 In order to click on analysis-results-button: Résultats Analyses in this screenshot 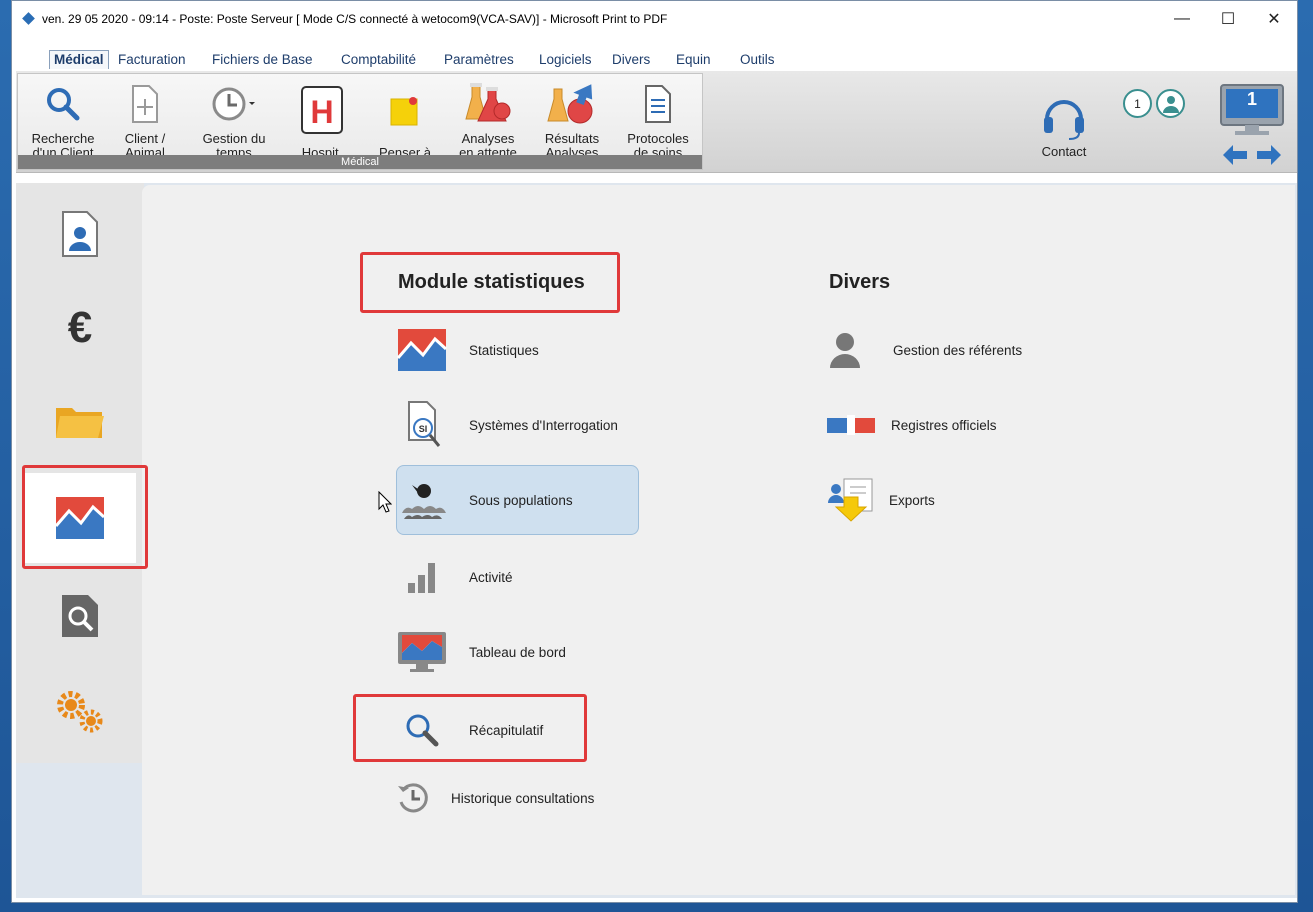, I will do `click(572, 120)`.